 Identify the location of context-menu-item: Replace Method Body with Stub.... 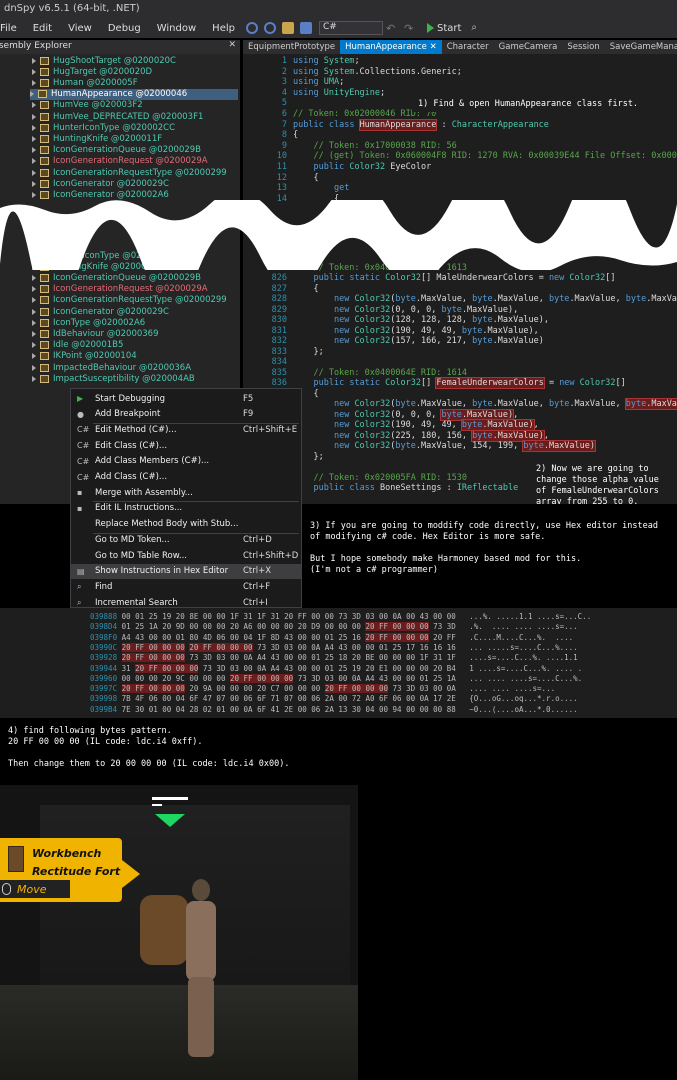
(186, 524).